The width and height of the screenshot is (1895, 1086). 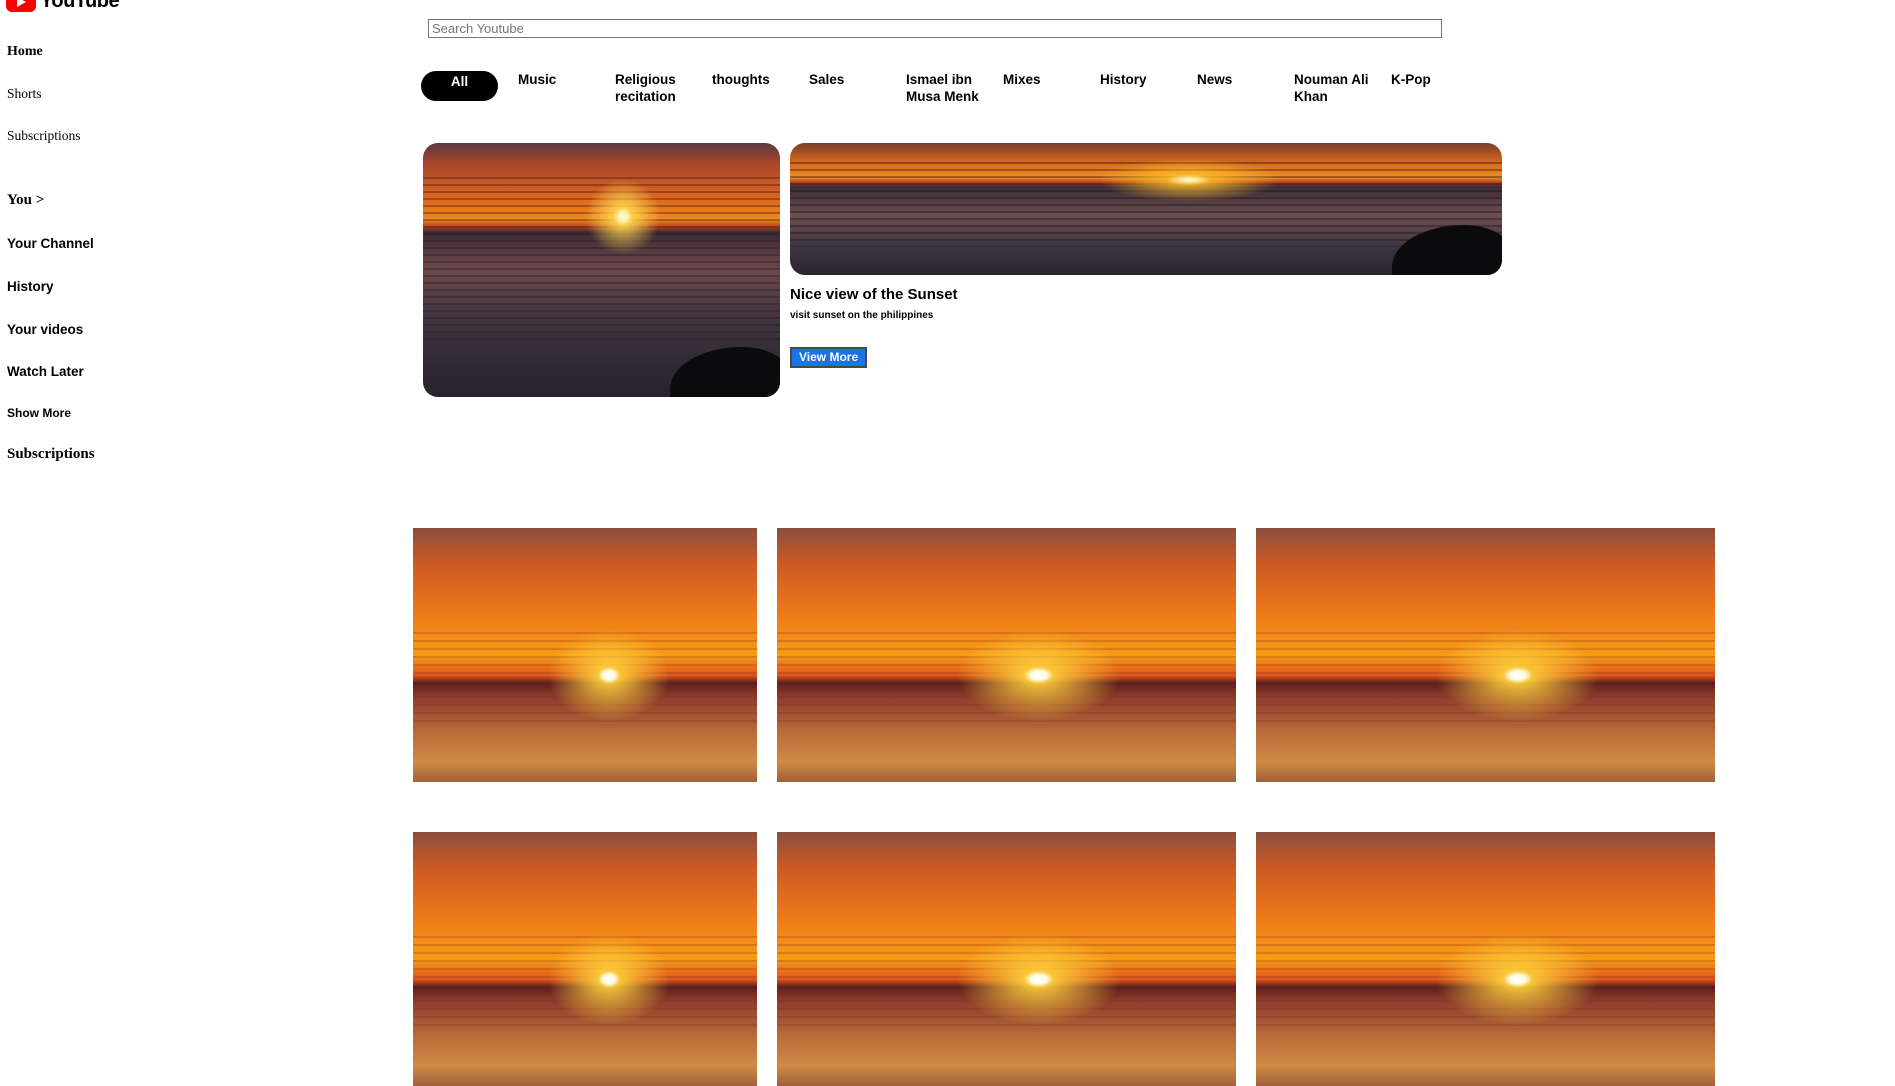 I want to click on chip-k-pop: K-Pop, so click(x=1439, y=88).